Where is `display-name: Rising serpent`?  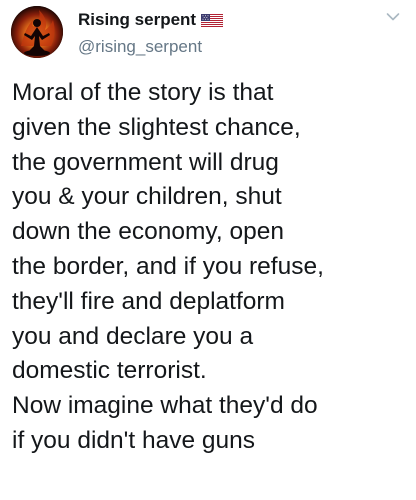 display-name: Rising serpent is located at coordinates (137, 20).